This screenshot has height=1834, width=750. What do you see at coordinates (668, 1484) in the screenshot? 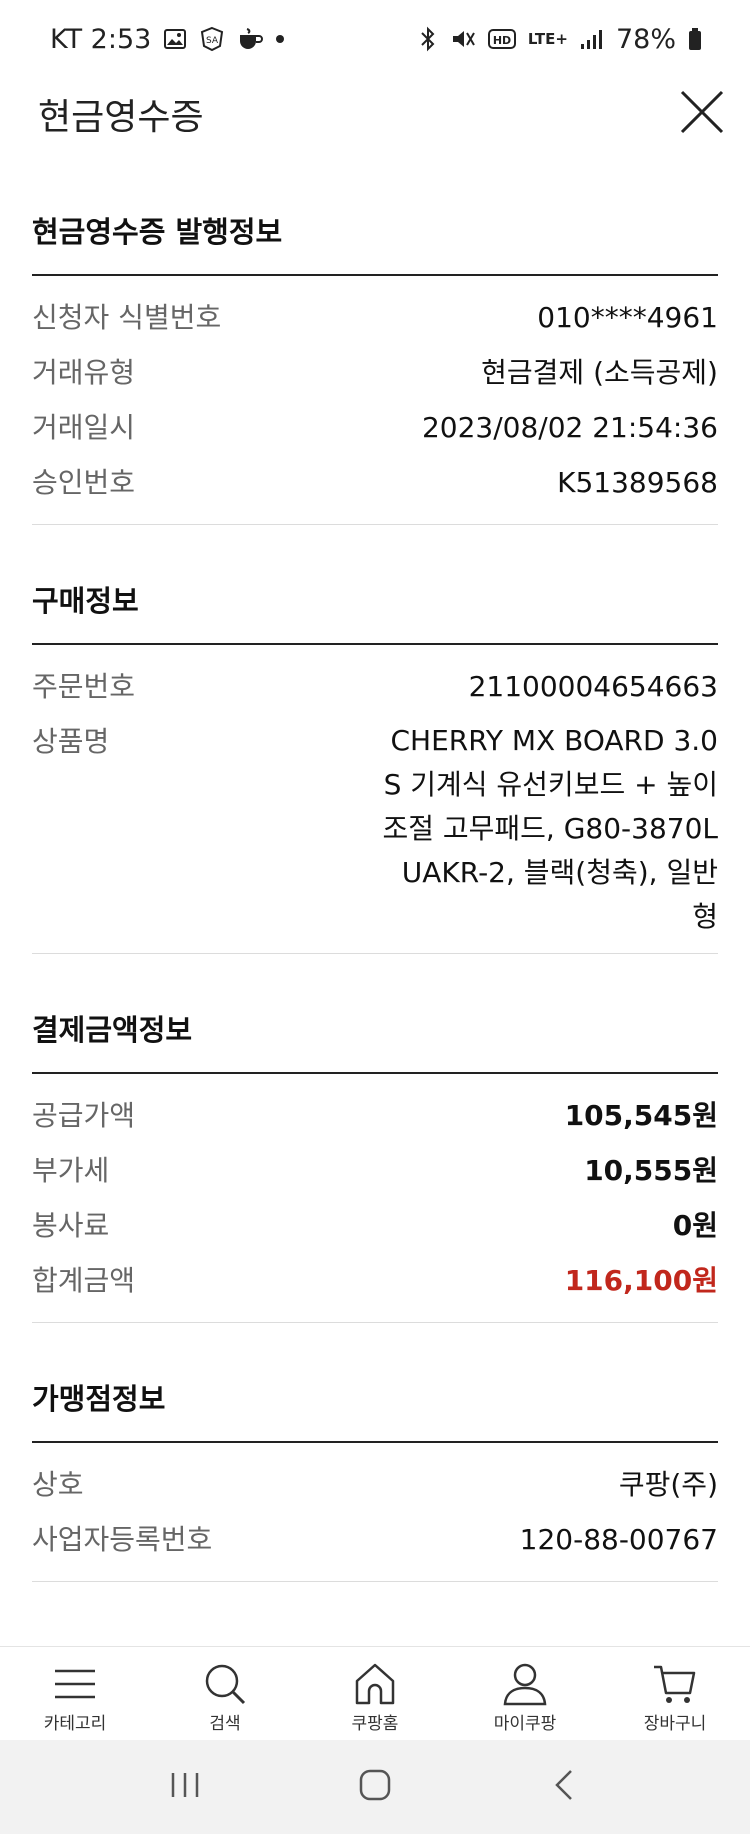
I see `row-value: 쿠팡(주)` at bounding box center [668, 1484].